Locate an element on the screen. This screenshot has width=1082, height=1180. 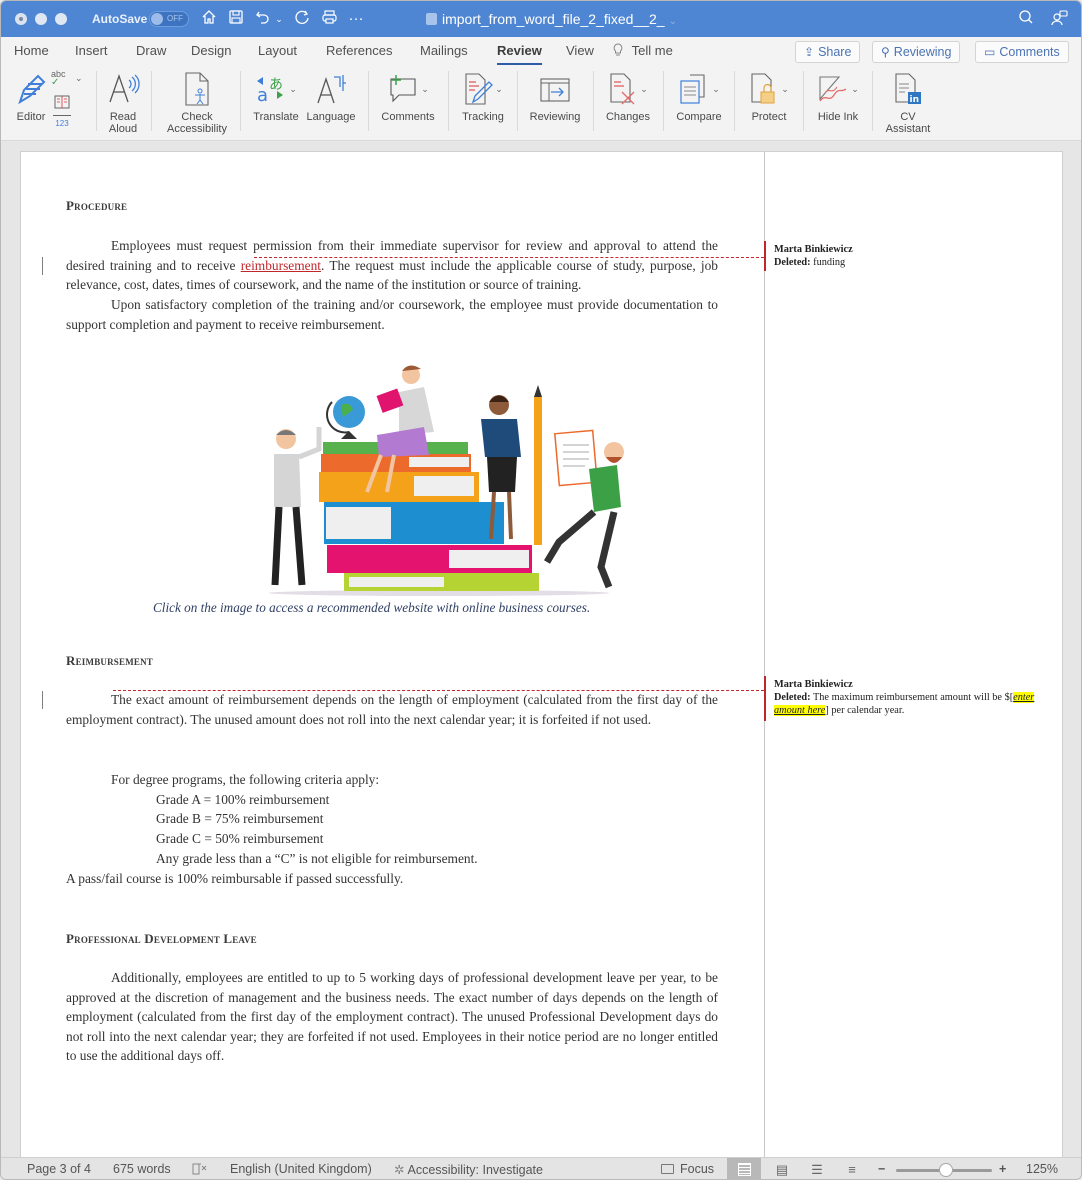
tell-me-search: Tell me is located at coordinates (643, 50).